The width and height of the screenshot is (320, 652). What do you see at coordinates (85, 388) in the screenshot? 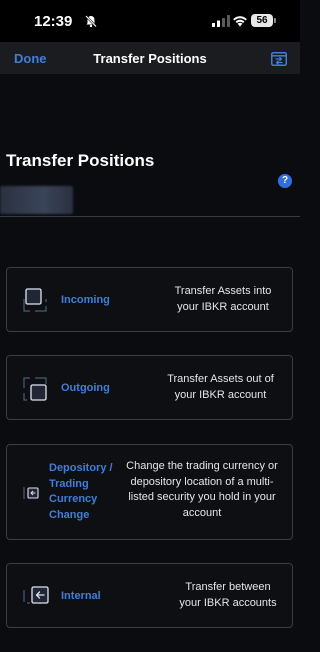
I see `option-label: Outgoing` at bounding box center [85, 388].